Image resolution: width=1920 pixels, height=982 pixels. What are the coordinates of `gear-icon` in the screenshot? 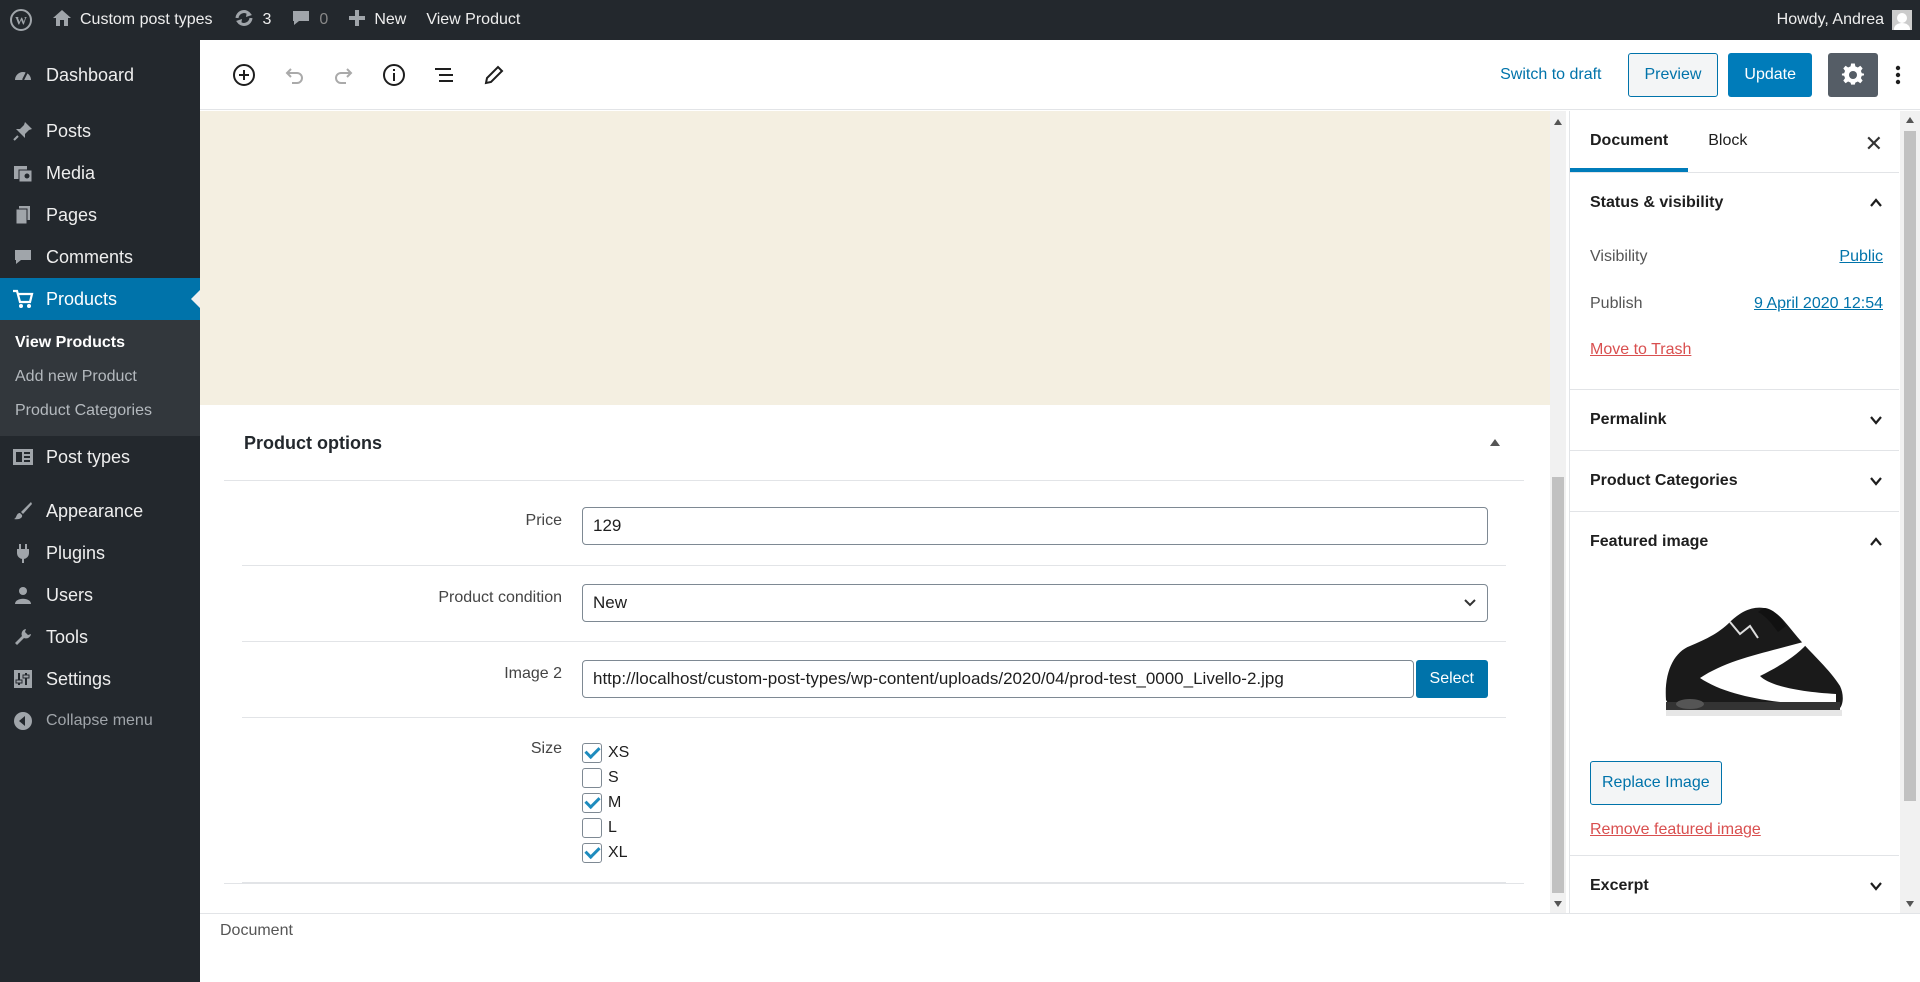 It's located at (1852, 73).